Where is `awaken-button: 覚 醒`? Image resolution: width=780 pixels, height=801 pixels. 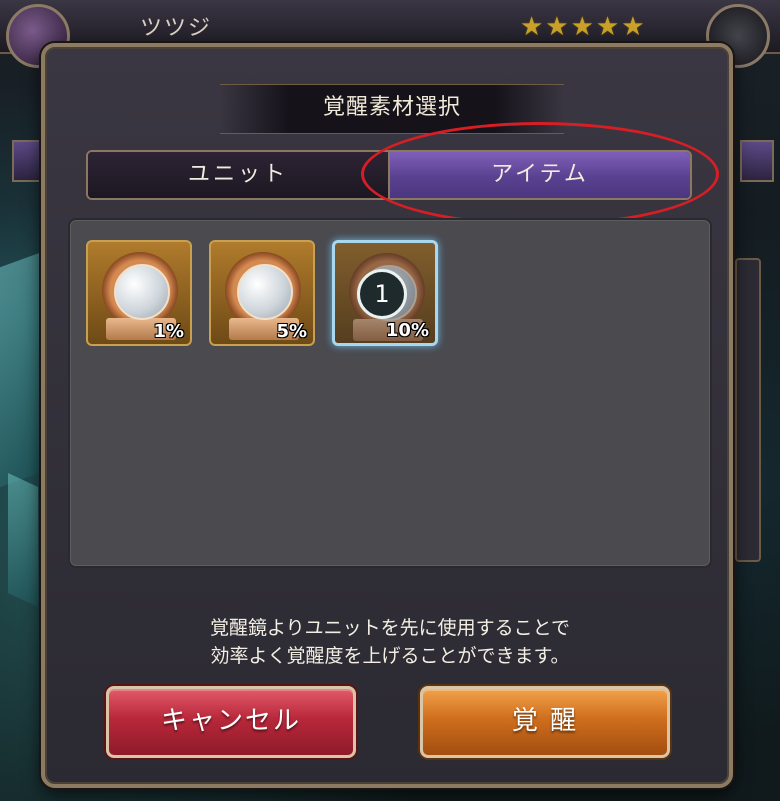 awaken-button: 覚 醒 is located at coordinates (545, 722).